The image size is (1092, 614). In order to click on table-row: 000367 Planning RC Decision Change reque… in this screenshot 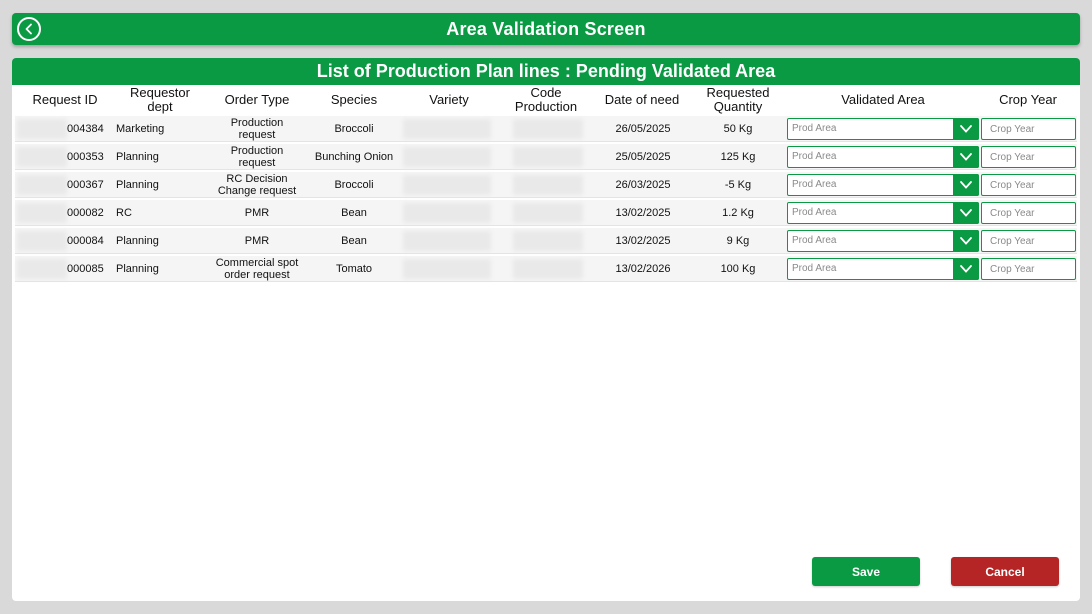, I will do `click(546, 185)`.